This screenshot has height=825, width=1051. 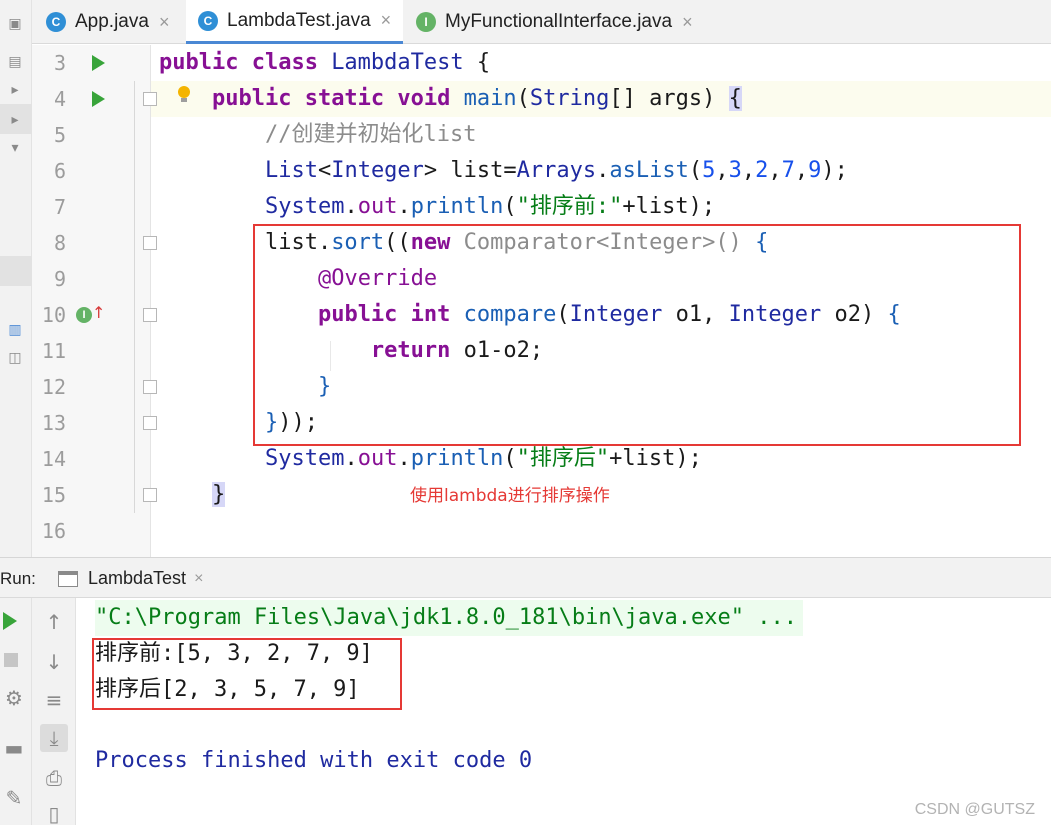 I want to click on line-number: 11, so click(x=53, y=351).